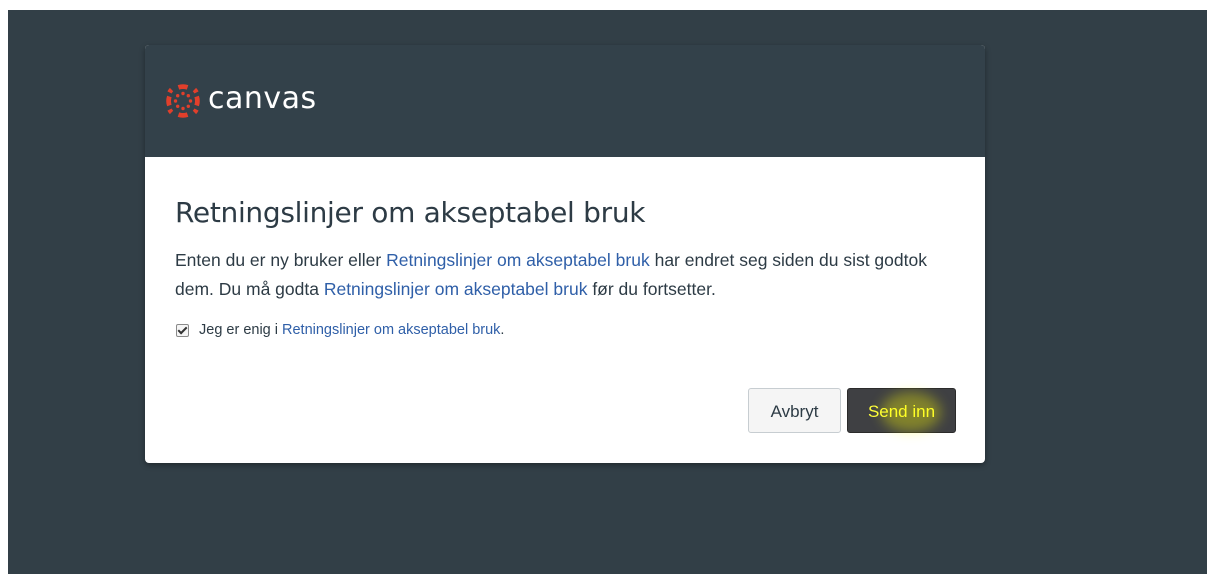 The image size is (1207, 574). I want to click on agree-suffix: ., so click(502, 330).